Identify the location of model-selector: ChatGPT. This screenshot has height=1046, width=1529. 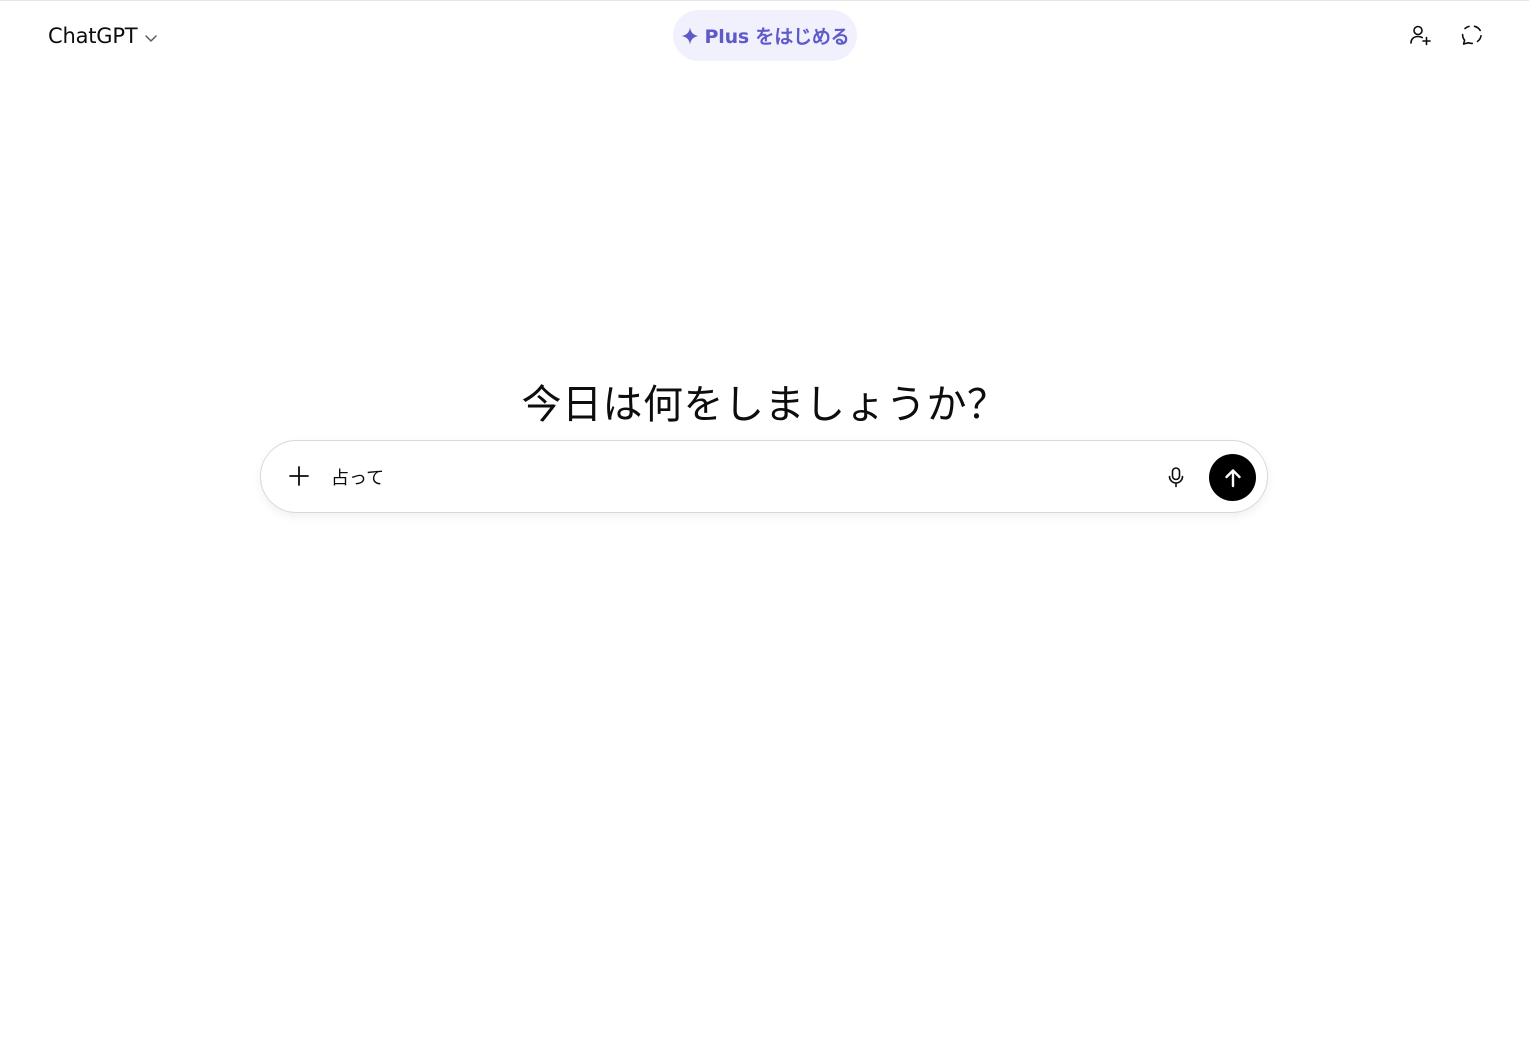
(103, 36).